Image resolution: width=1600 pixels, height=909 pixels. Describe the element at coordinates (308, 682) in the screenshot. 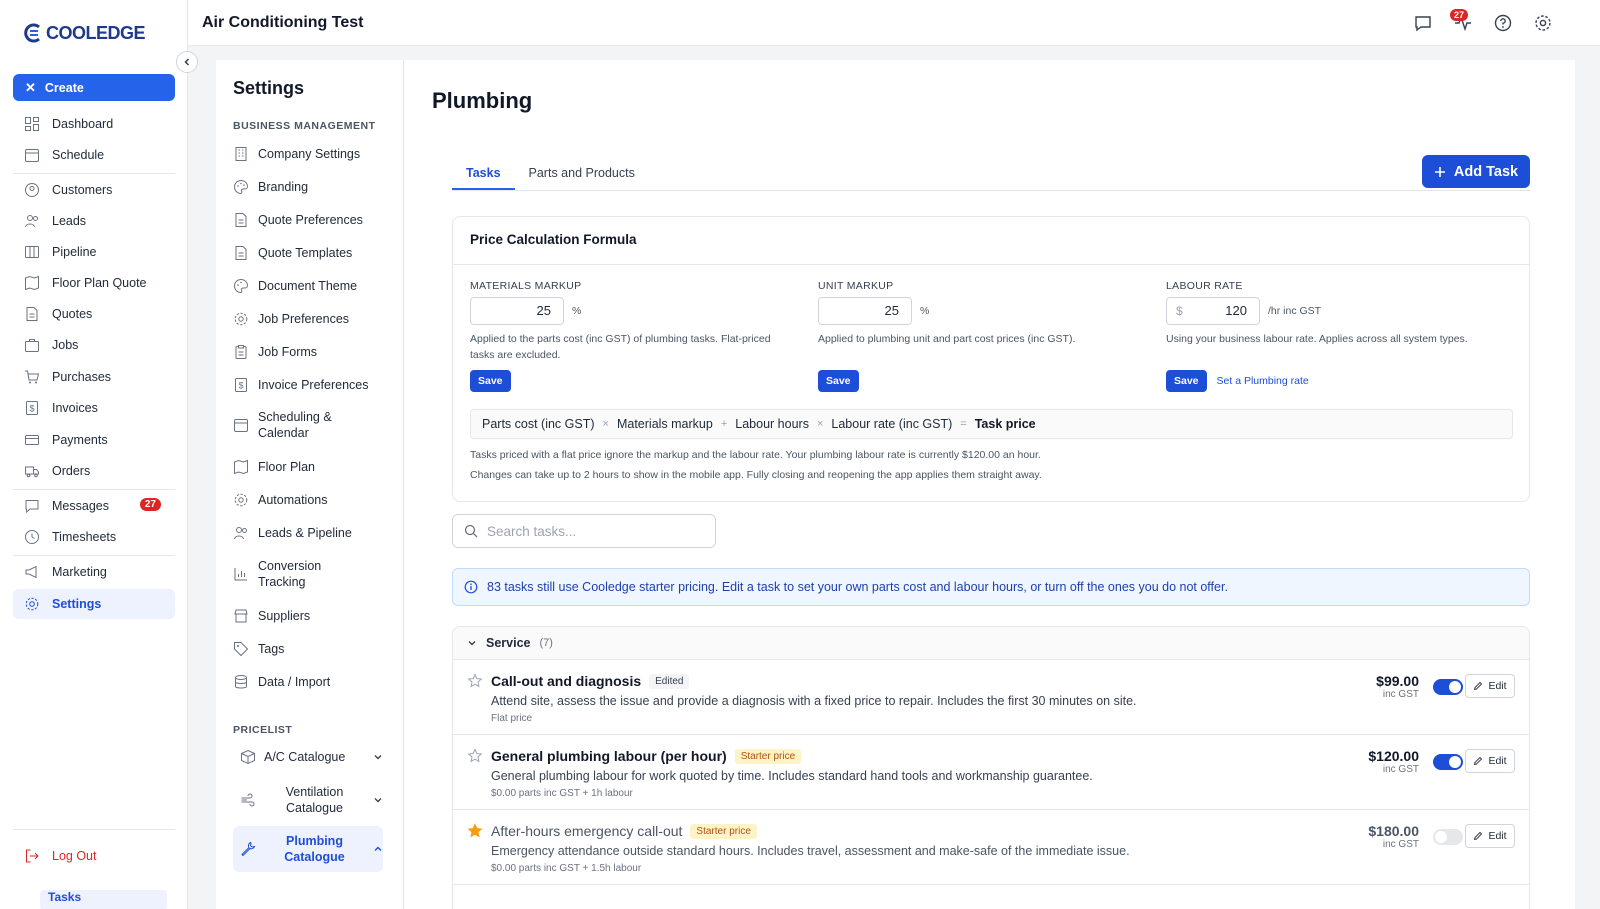

I see `settings-data-import: Data / Import` at that location.